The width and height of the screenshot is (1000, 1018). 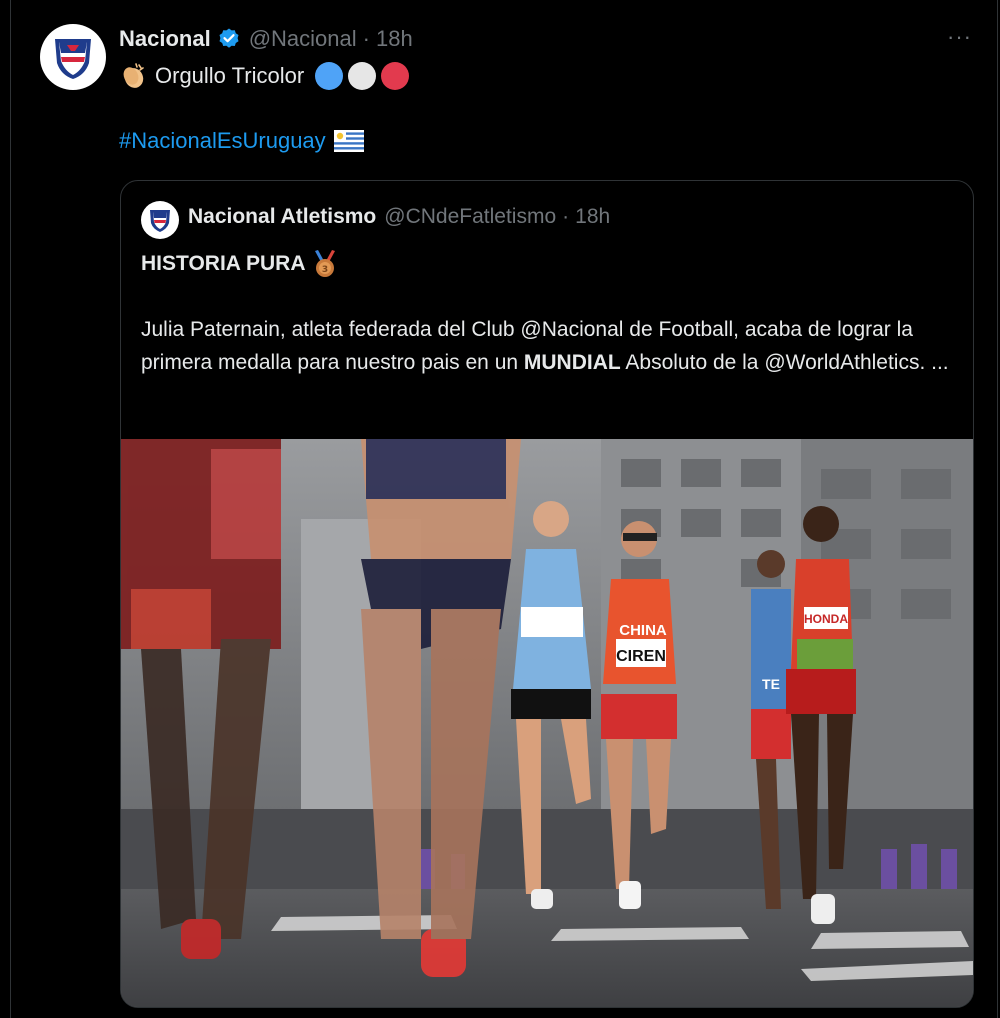 I want to click on more-options-button: ···, so click(x=959, y=37).